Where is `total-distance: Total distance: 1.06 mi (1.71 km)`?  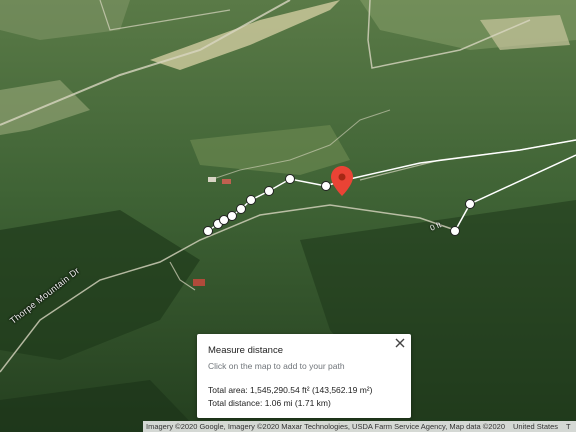 total-distance: Total distance: 1.06 mi (1.71 km) is located at coordinates (269, 403).